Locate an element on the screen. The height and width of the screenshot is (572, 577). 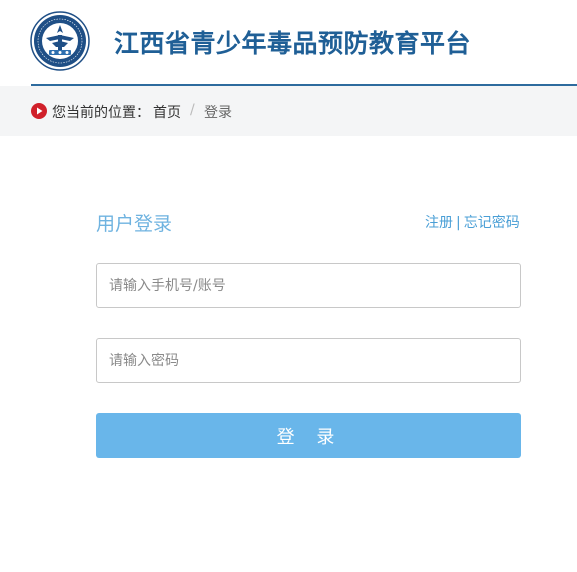
breadcrumb-label: 您当前的位置： is located at coordinates (101, 113).